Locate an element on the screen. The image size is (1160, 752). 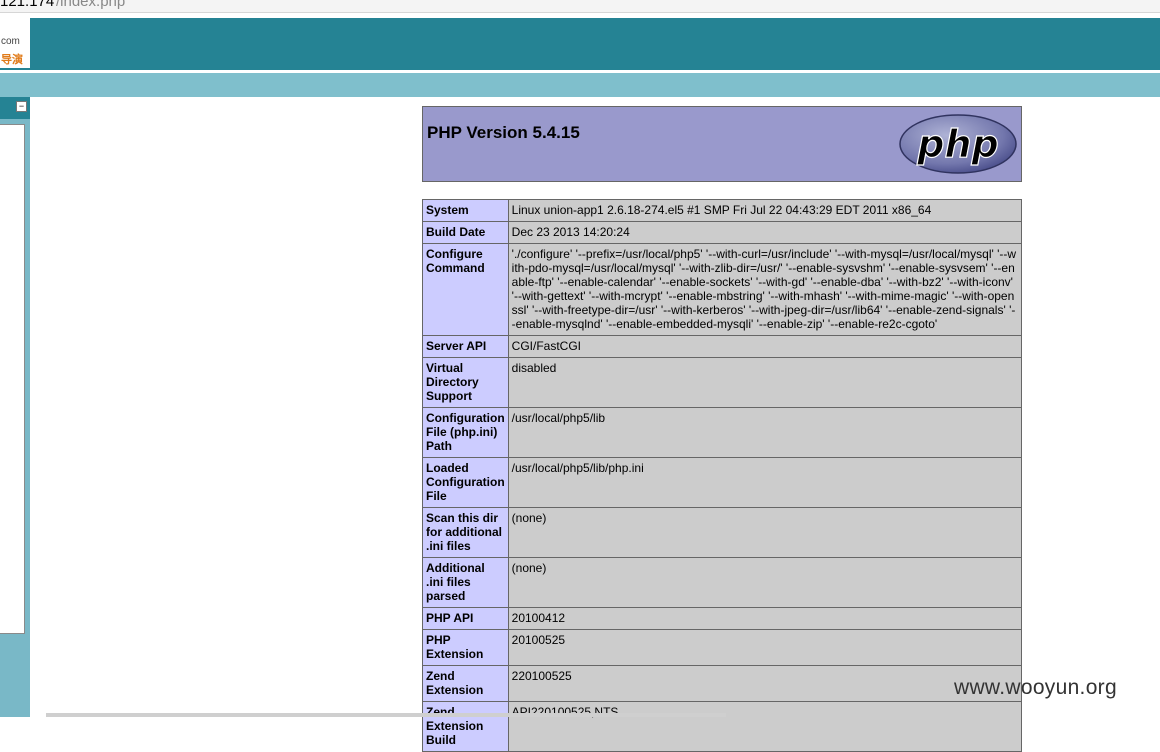
info-label: Virtual Directory Support is located at coordinates (465, 382).